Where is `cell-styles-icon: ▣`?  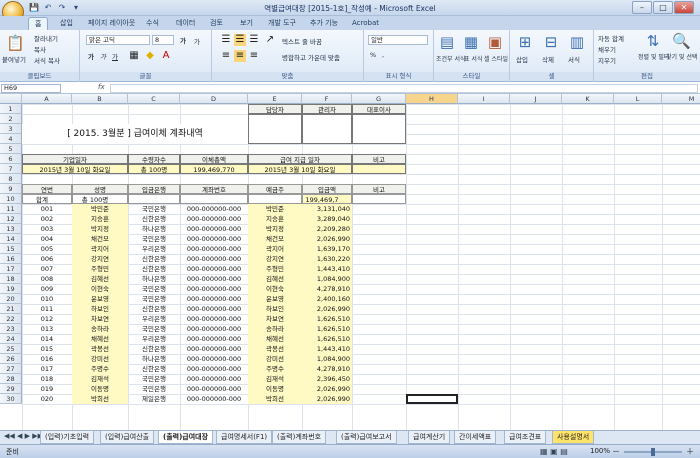
cell-styles-icon: ▣ is located at coordinates (495, 42).